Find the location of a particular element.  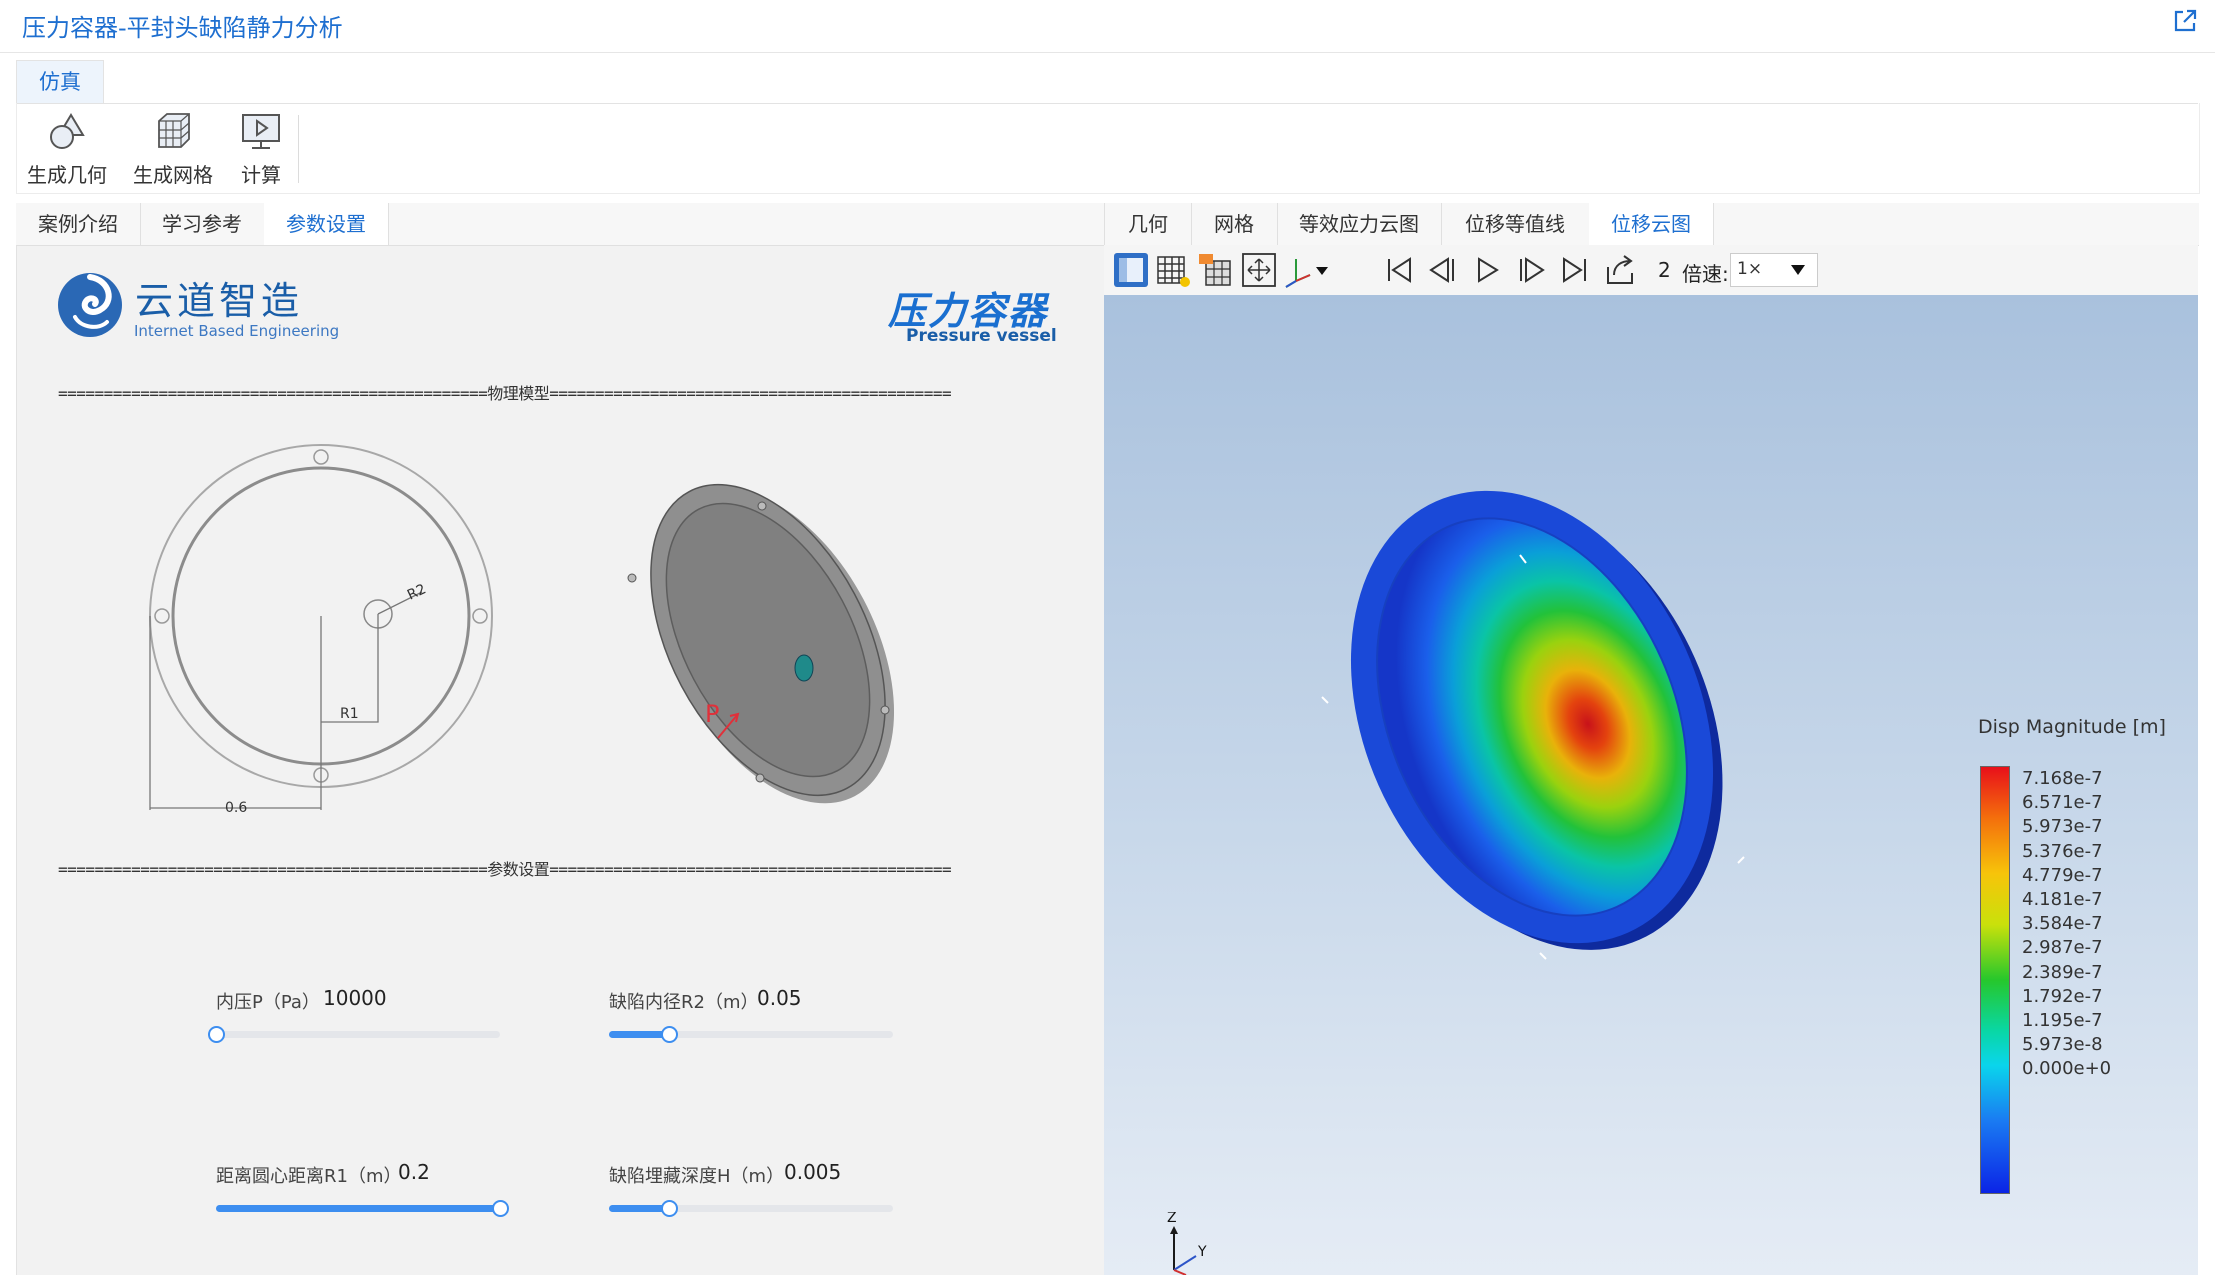

param-defect-radius-label: 缺陷内径R2（m） is located at coordinates (684, 1002).